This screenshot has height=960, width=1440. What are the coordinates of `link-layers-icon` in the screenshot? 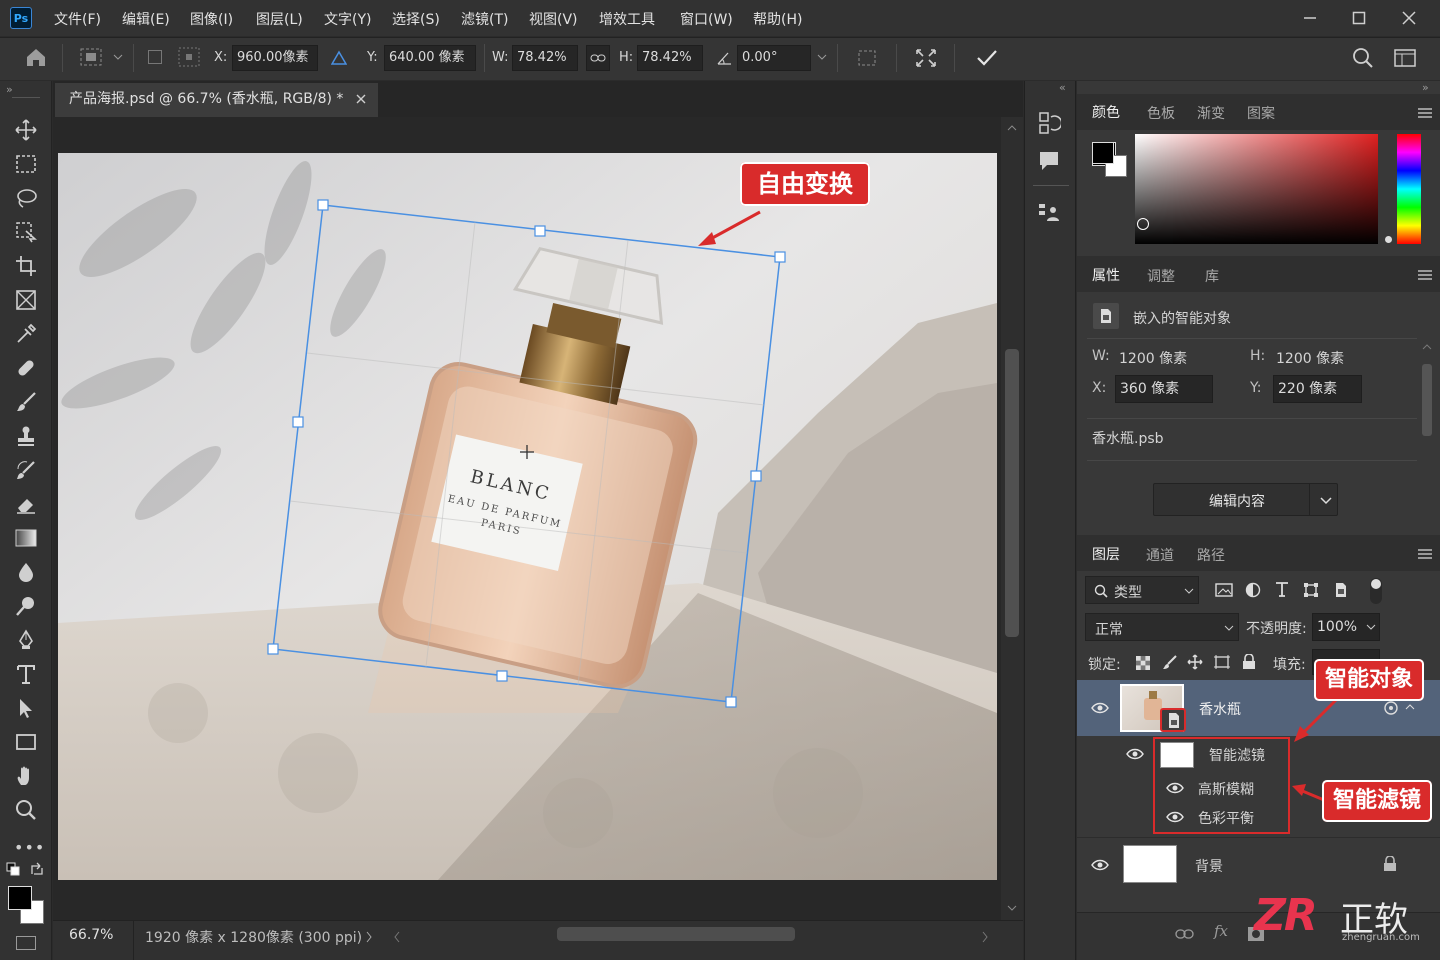 It's located at (1185, 934).